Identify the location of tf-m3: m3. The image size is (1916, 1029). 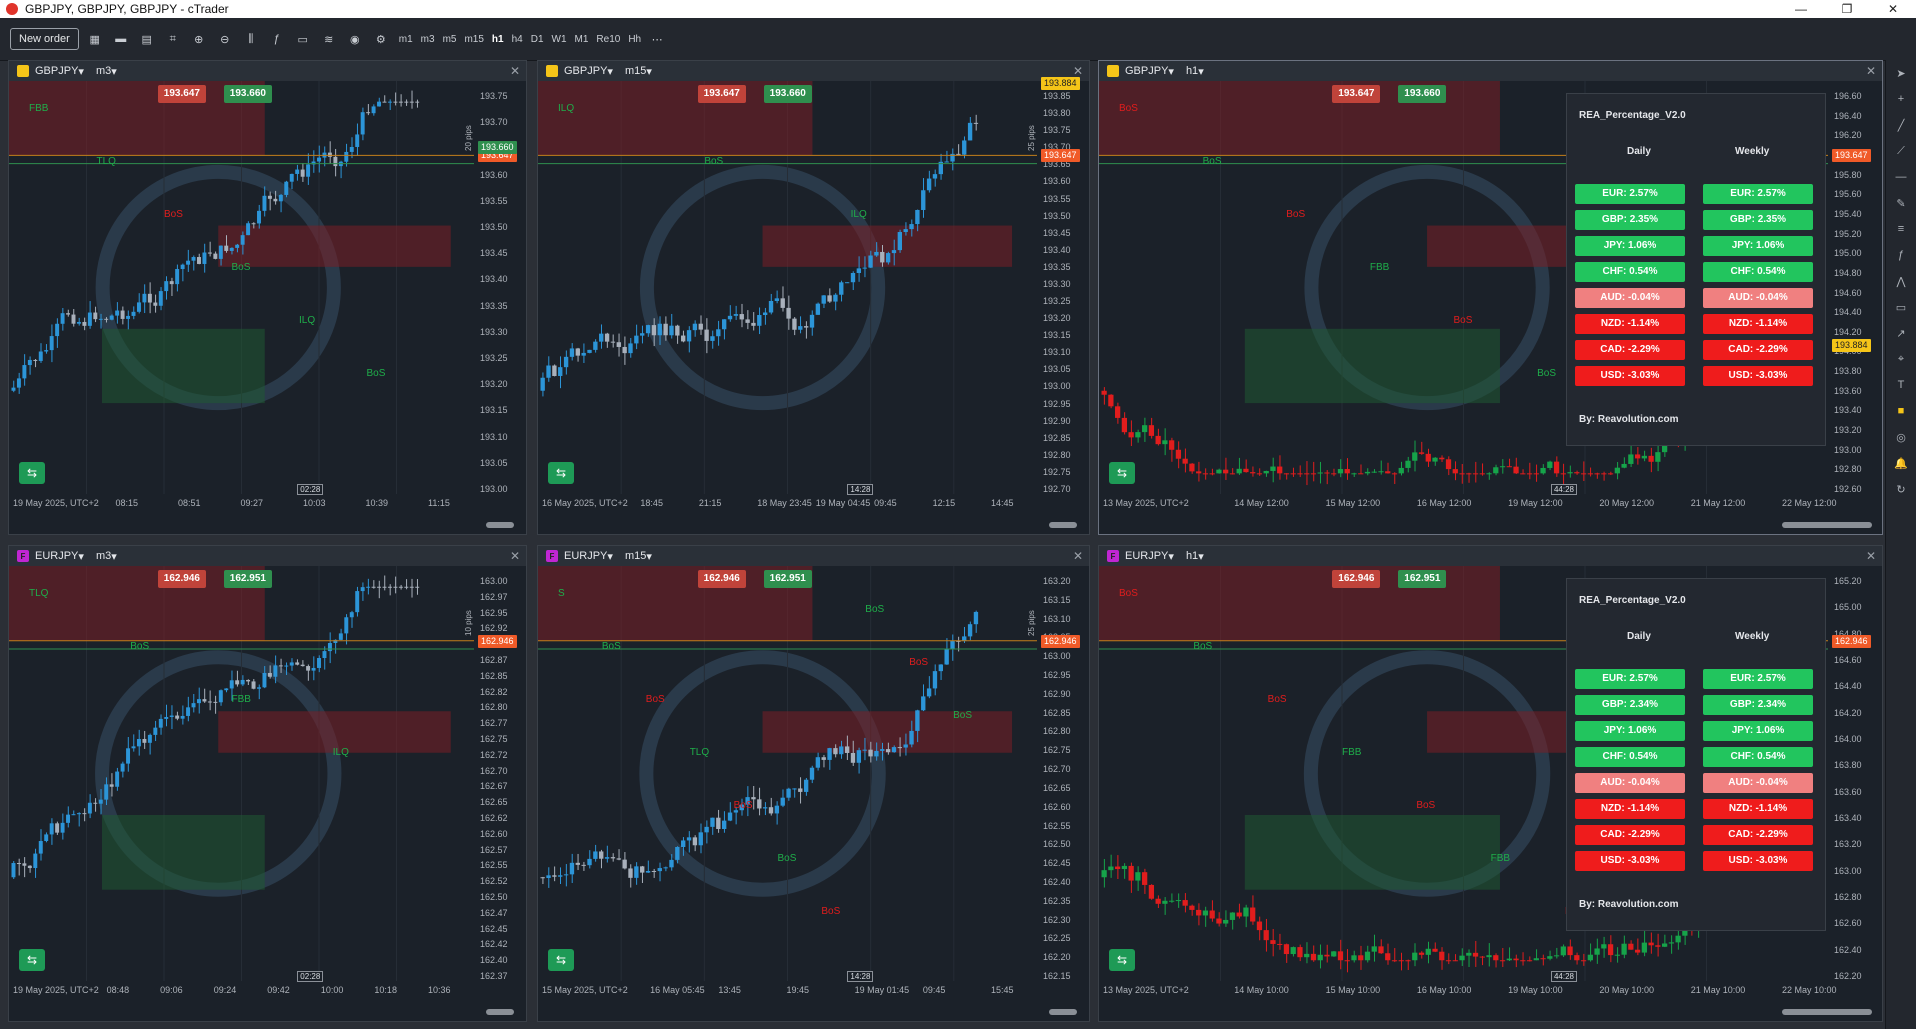
(428, 39).